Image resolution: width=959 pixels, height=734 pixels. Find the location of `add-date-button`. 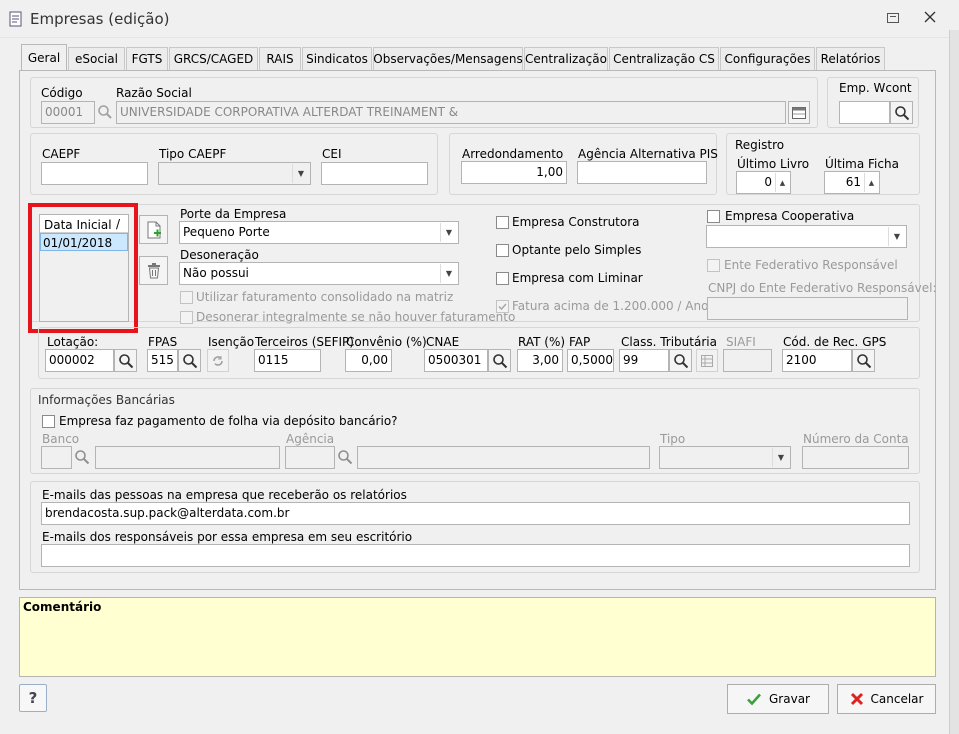

add-date-button is located at coordinates (153, 229).